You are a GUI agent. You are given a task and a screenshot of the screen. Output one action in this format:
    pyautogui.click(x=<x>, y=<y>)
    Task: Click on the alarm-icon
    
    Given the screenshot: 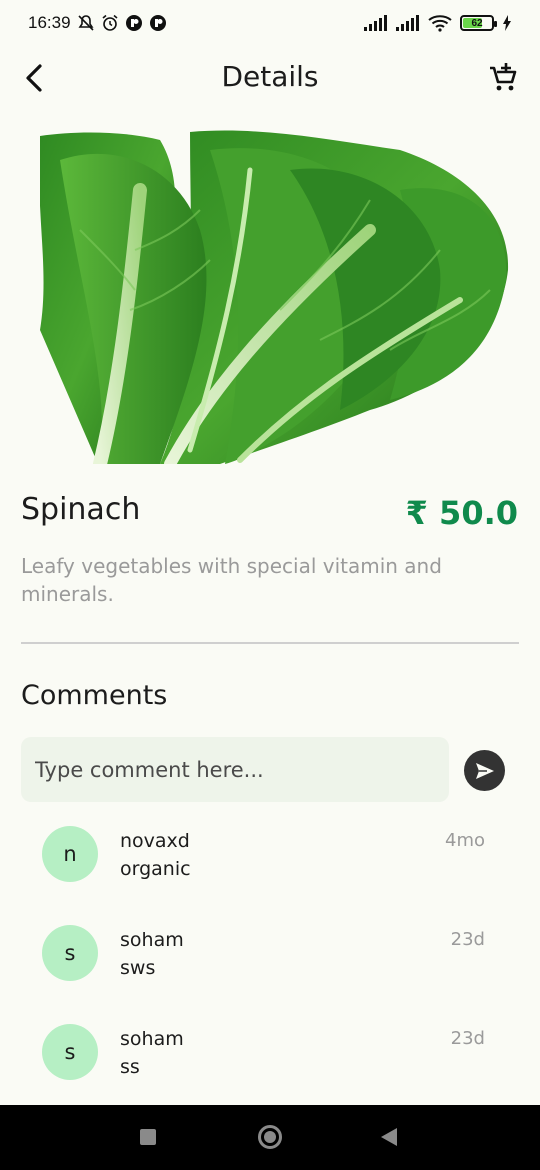 What is the action you would take?
    pyautogui.click(x=110, y=22)
    